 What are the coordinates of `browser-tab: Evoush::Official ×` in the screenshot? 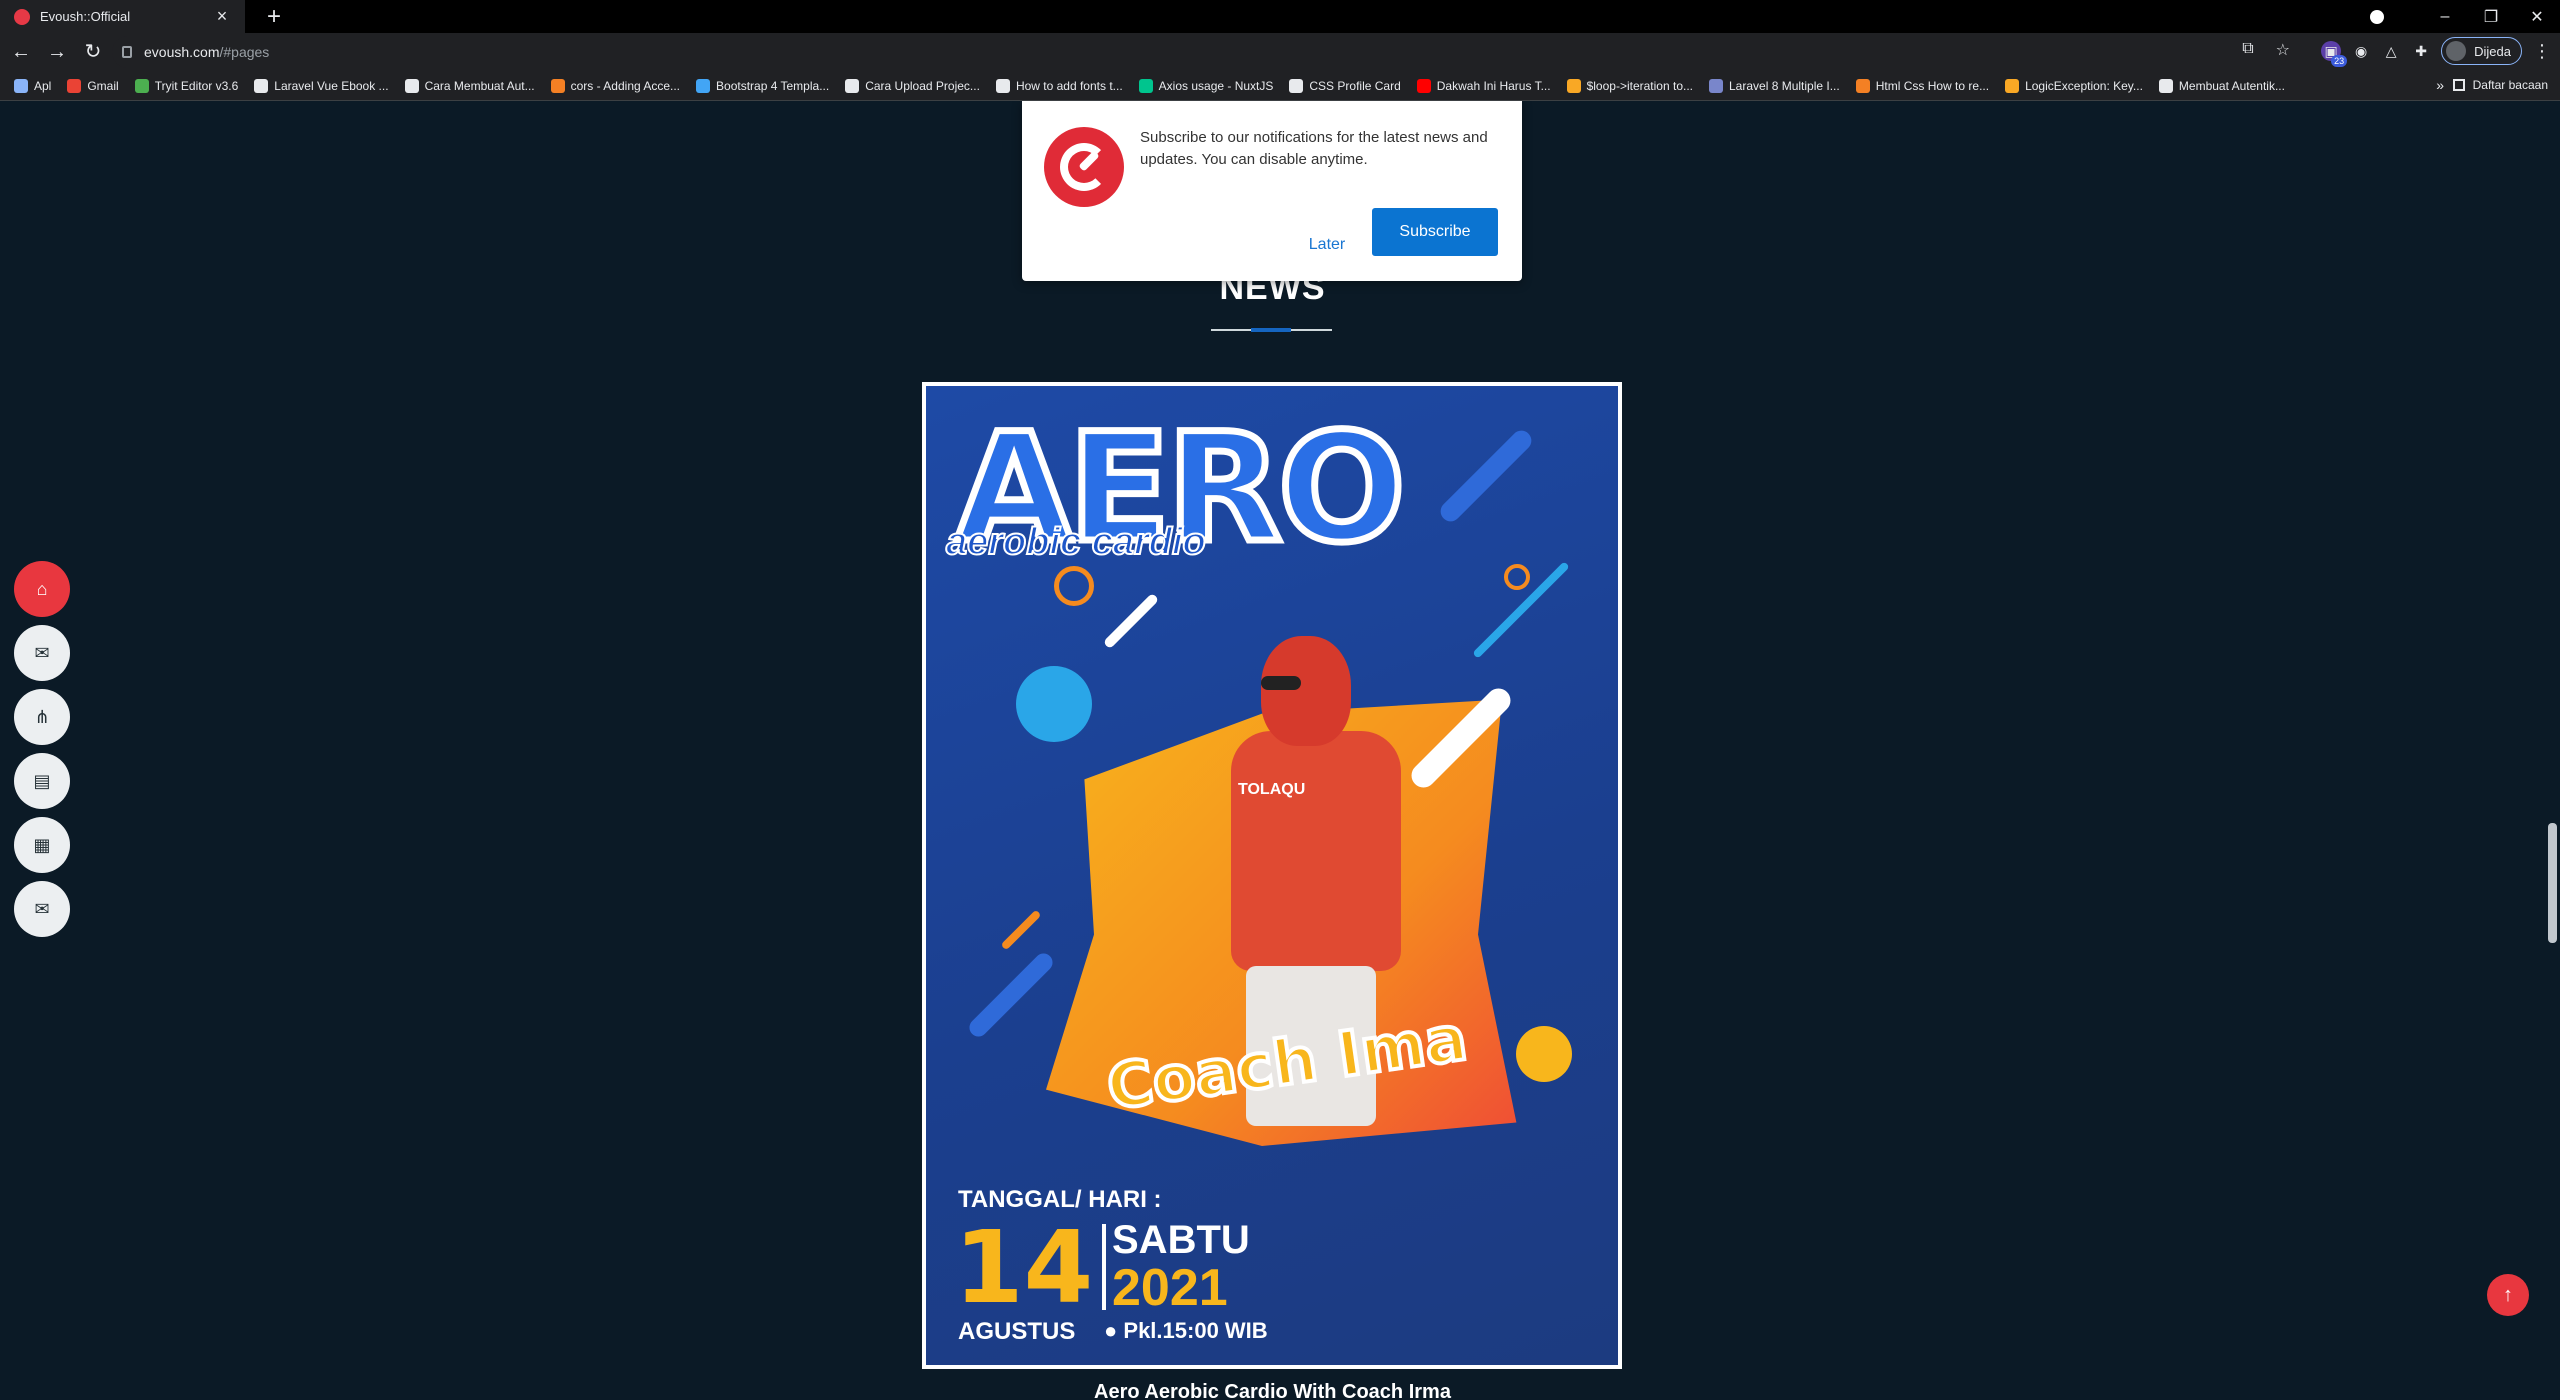 It's located at (122, 16).